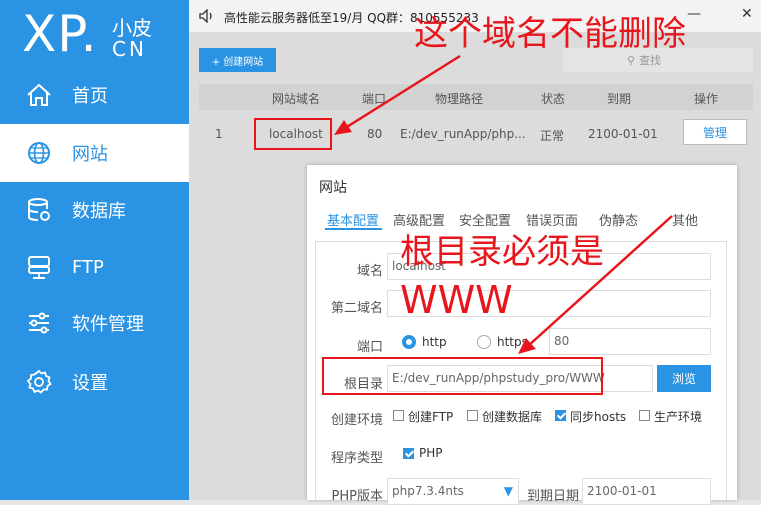  I want to click on sidebar-item-website: 网站, so click(94, 153).